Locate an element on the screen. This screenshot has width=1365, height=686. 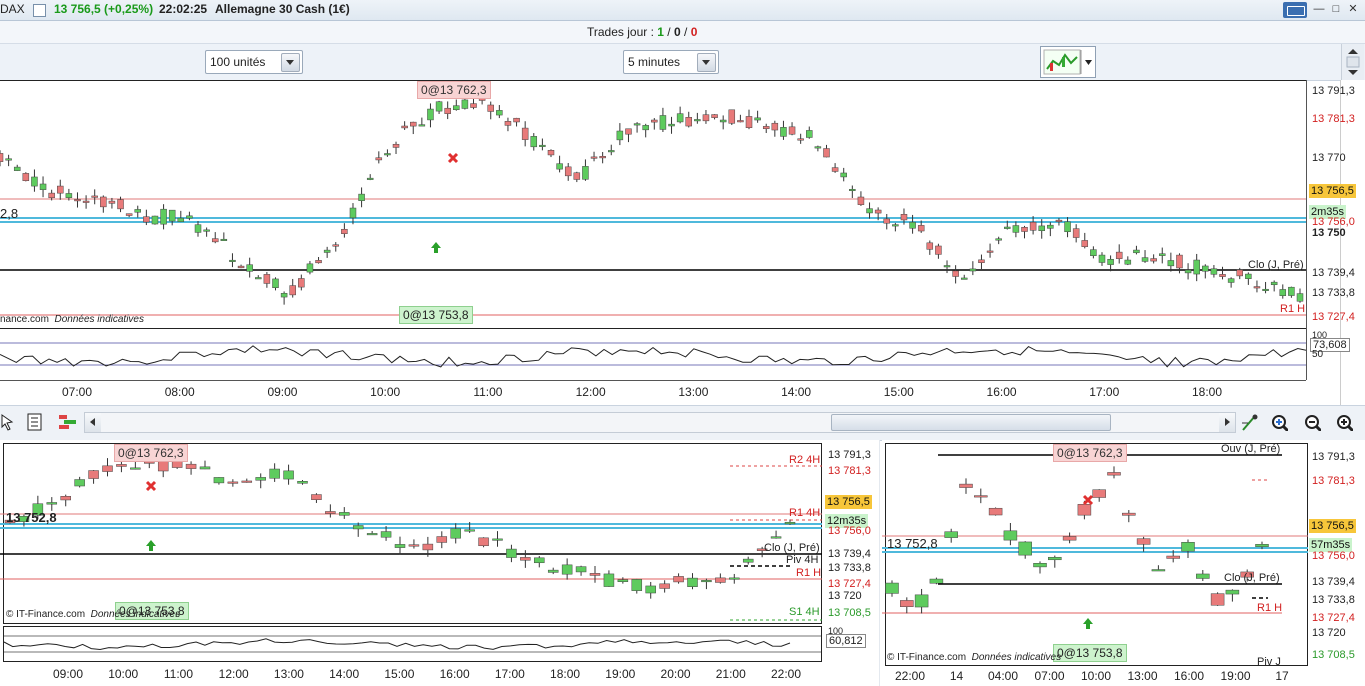
scroll-thumb is located at coordinates (971, 422).